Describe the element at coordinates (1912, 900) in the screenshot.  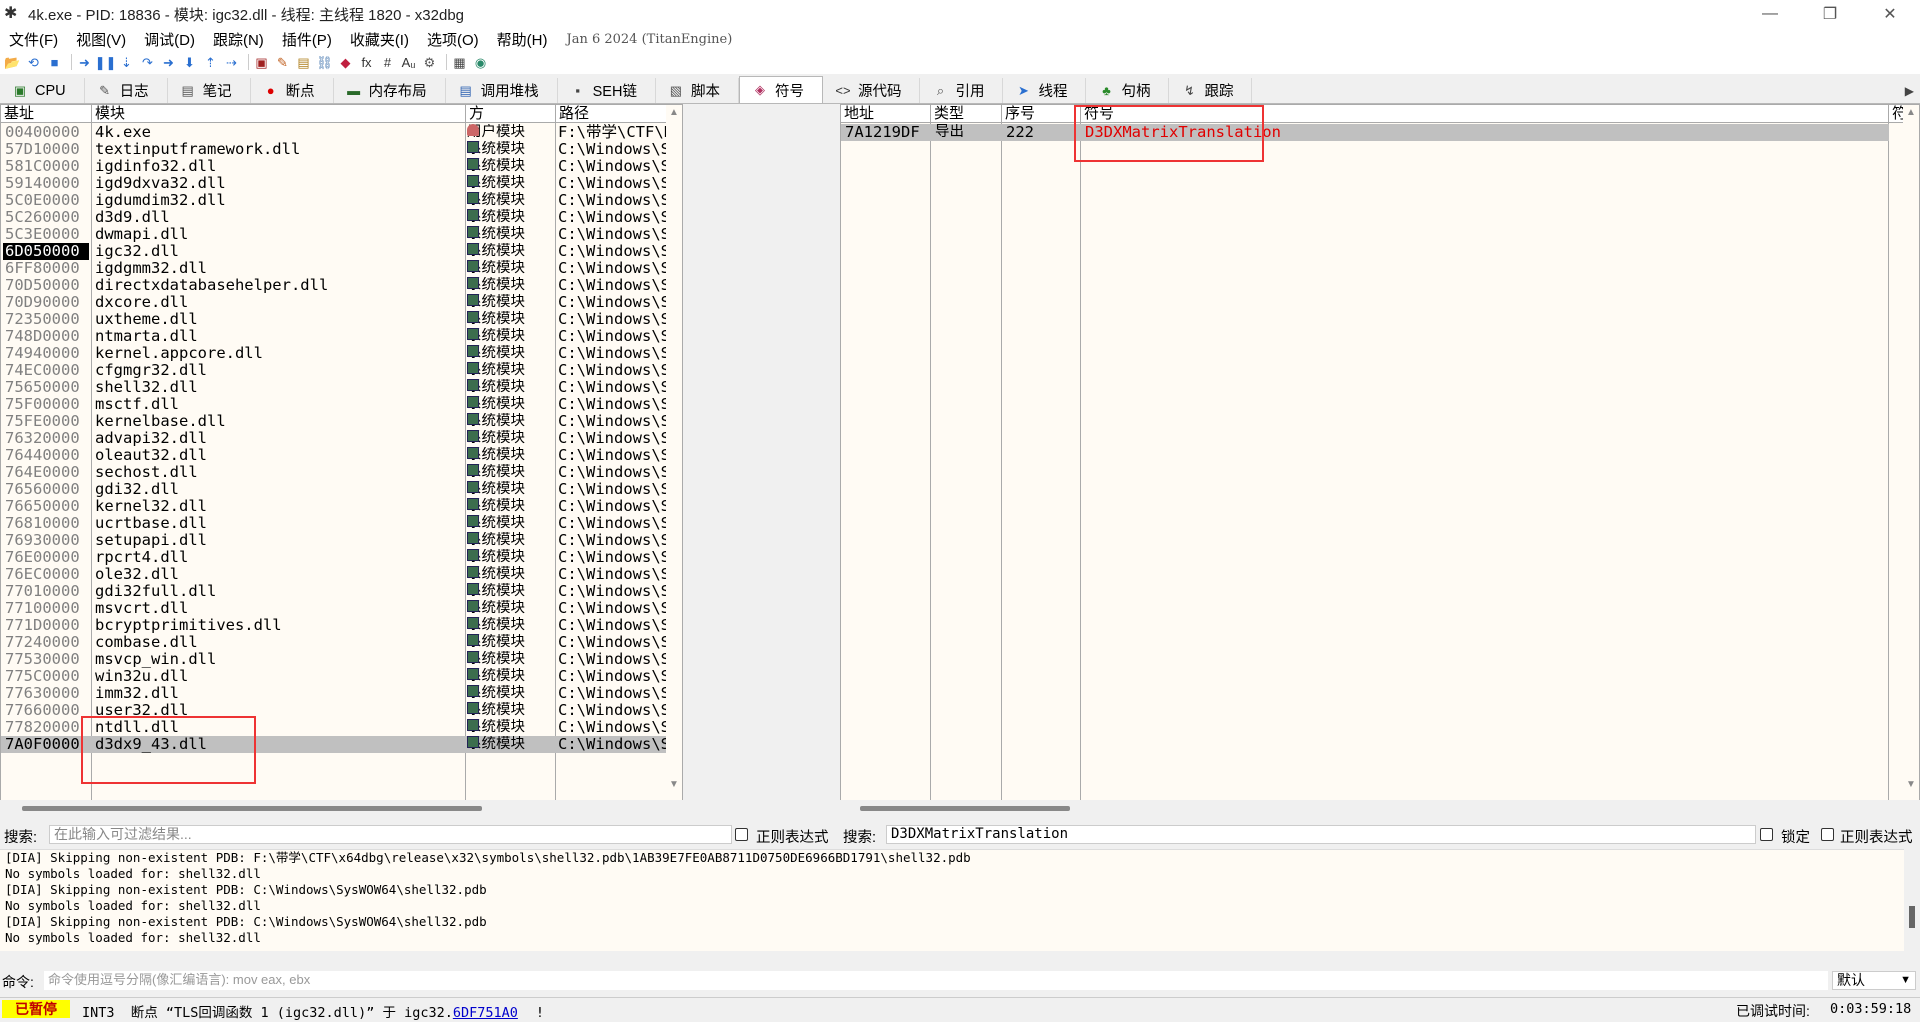
I see `log-vertical-scrollbar` at that location.